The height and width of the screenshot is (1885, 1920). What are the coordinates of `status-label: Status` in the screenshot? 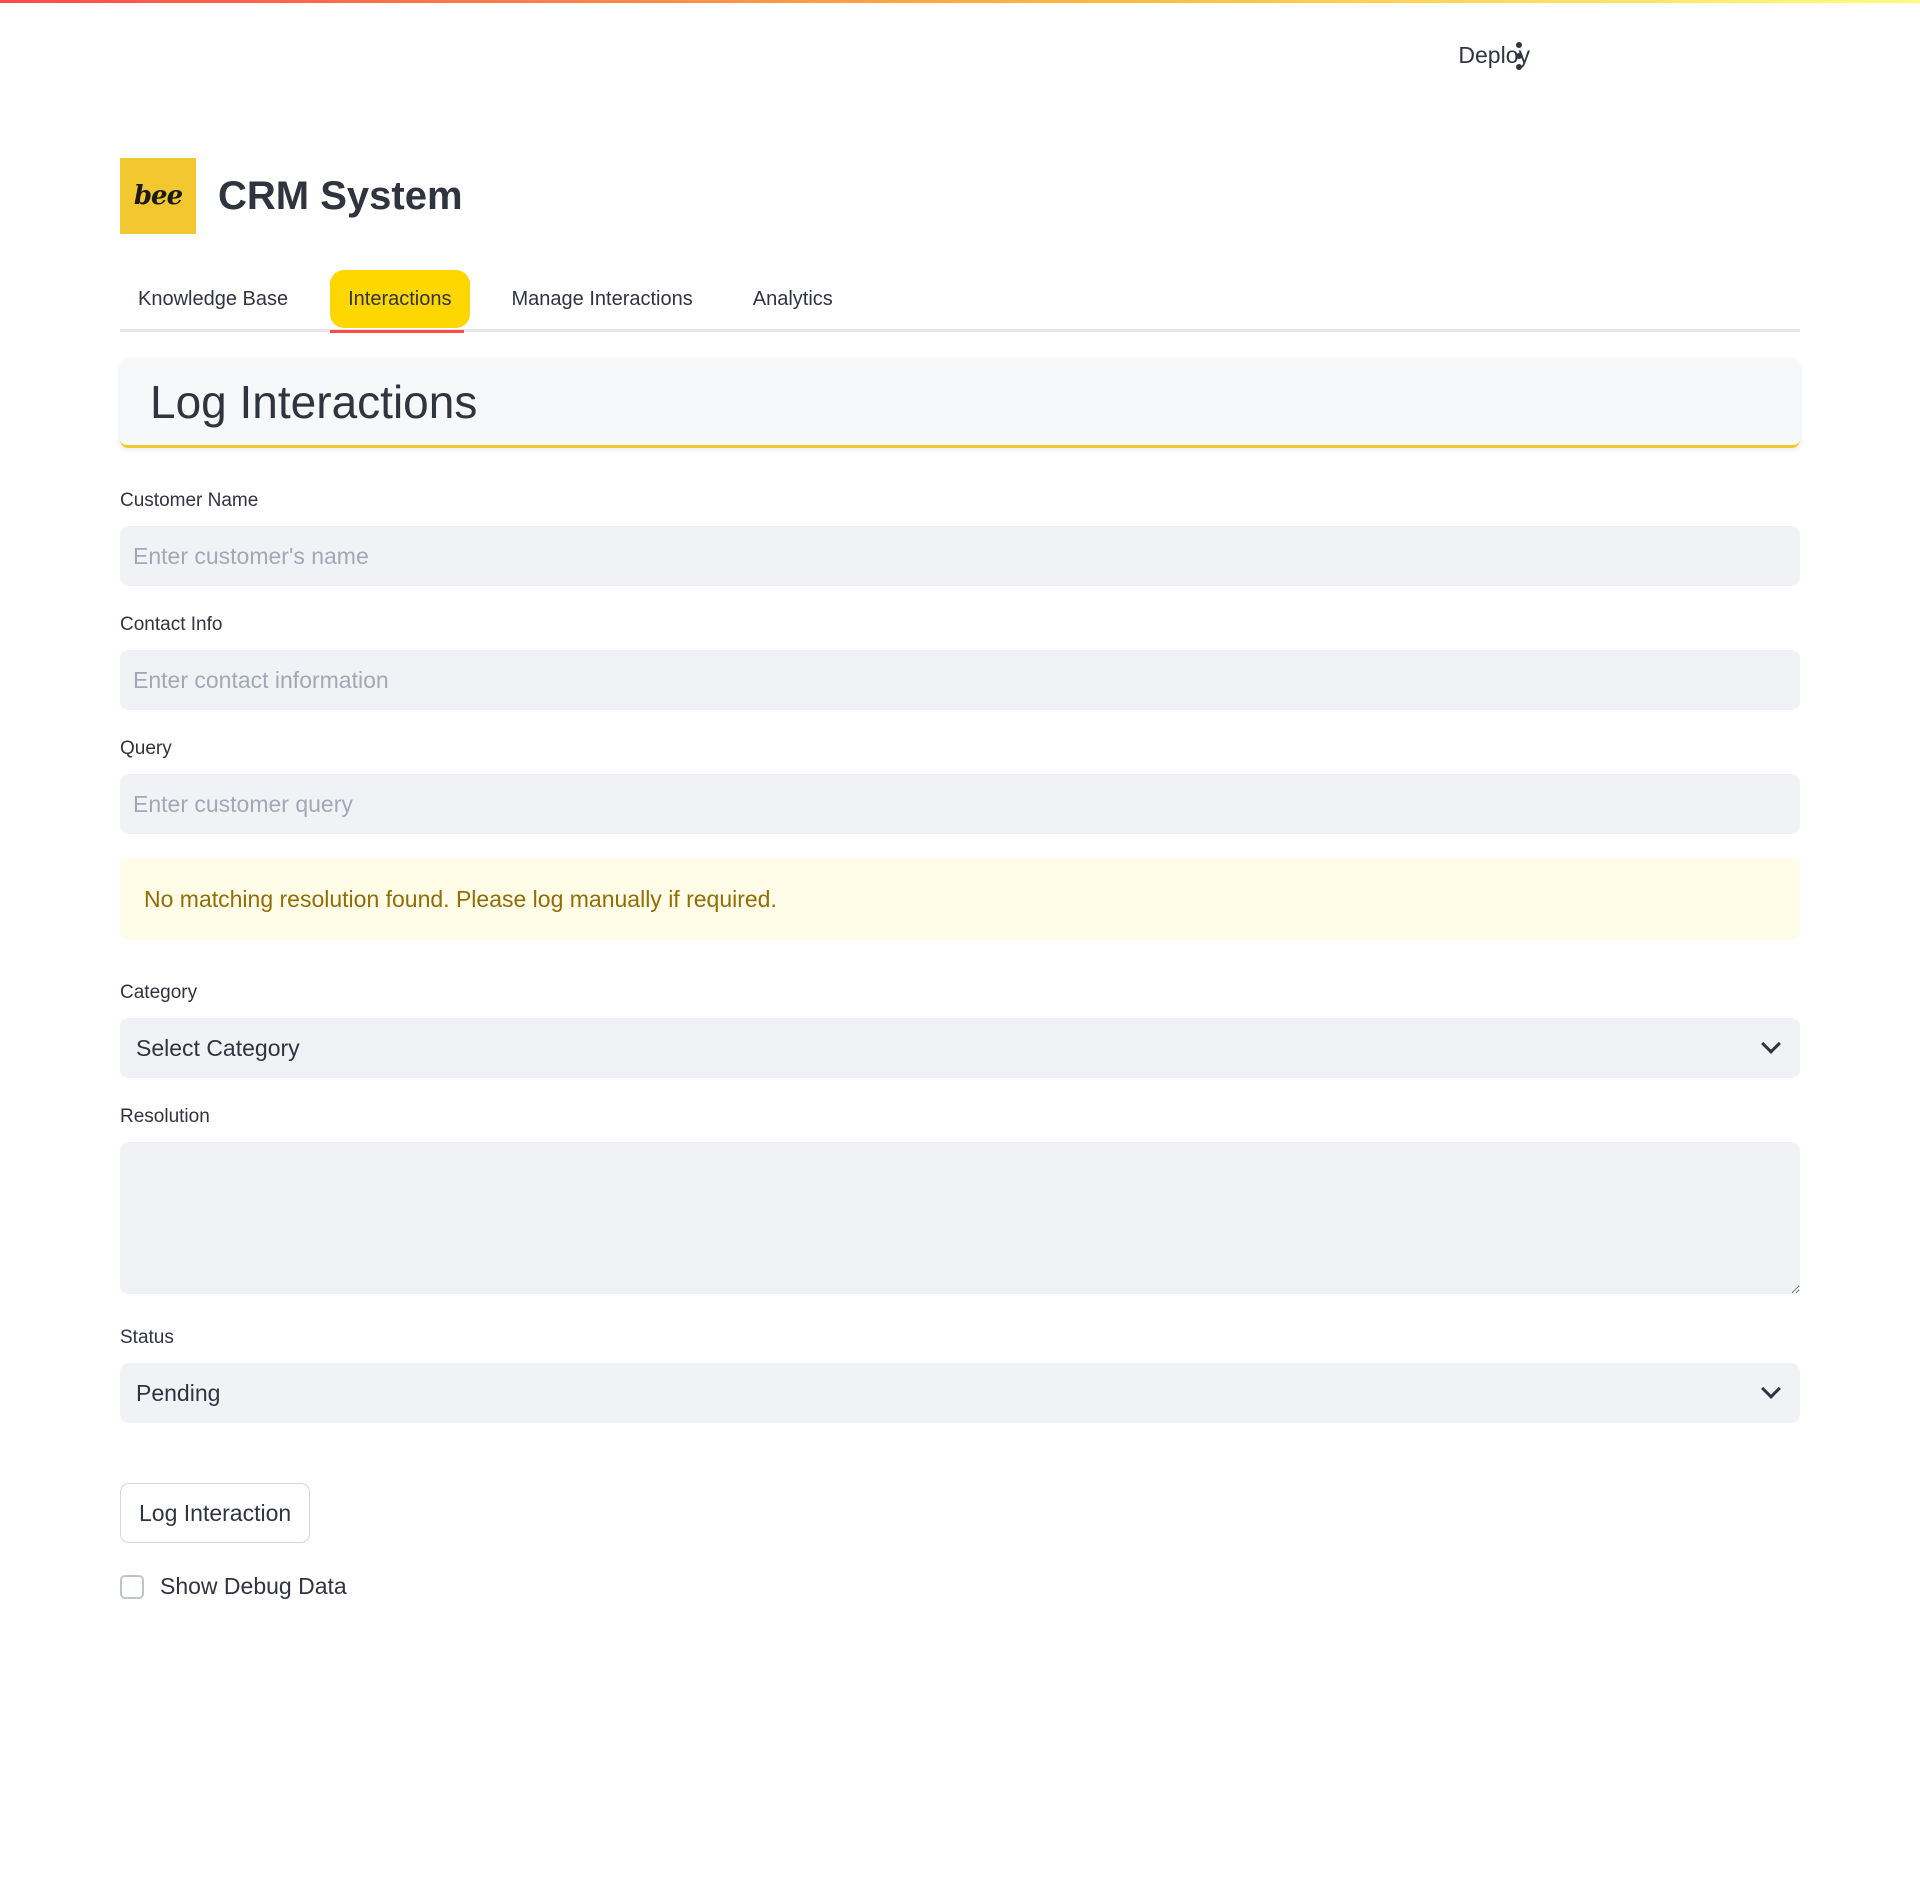 It's located at (147, 1337).